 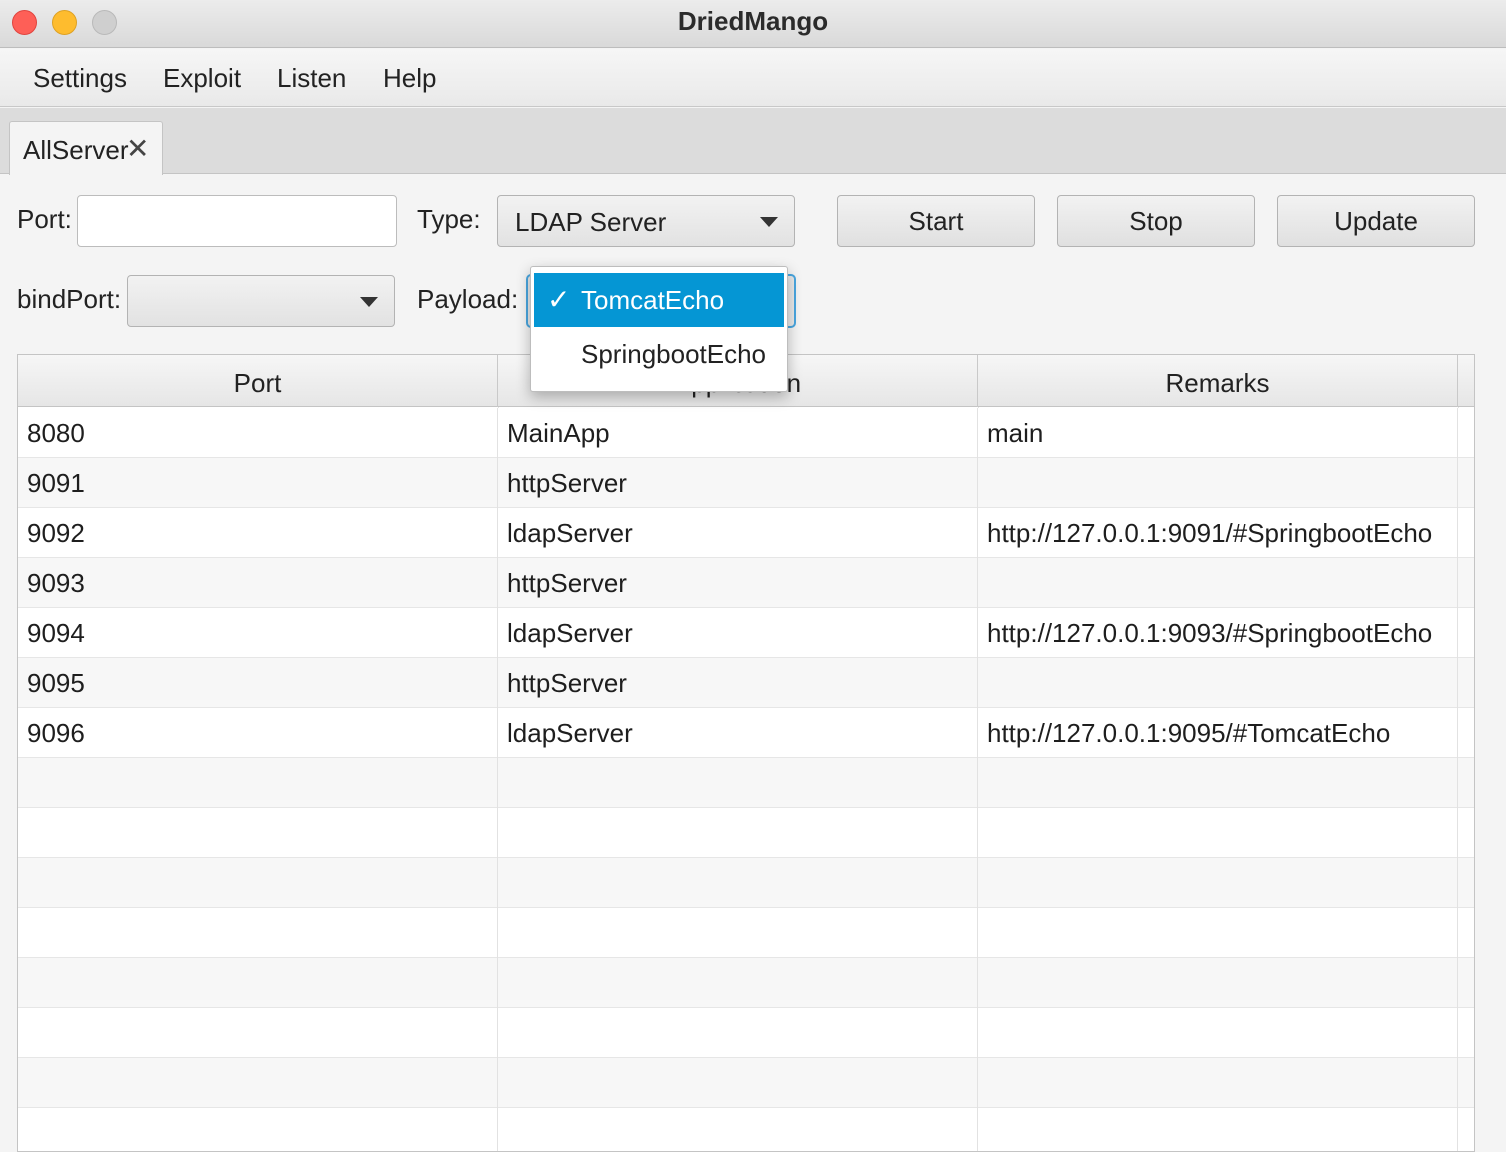 I want to click on payload-dropdown-menu: ✓ TomcatEcho SpringbootEcho, so click(x=659, y=329).